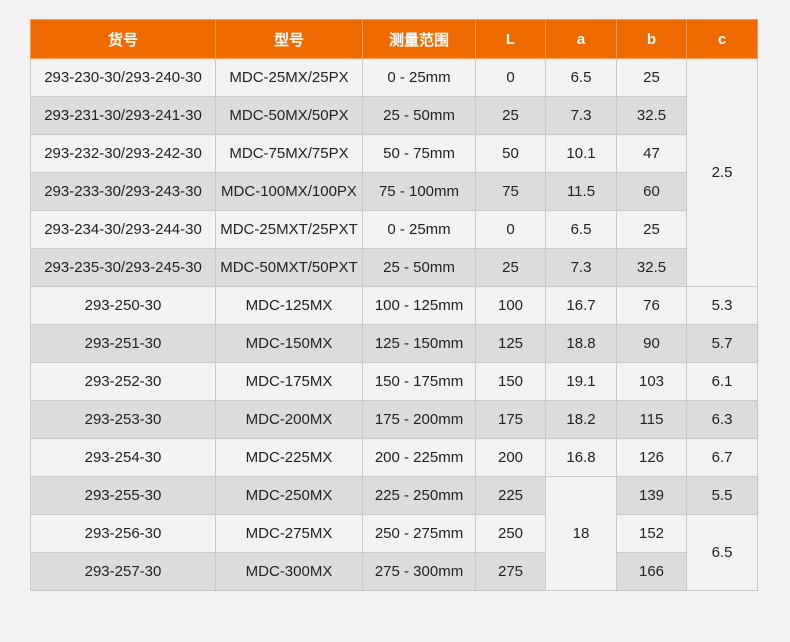 This screenshot has width=790, height=642. What do you see at coordinates (289, 153) in the screenshot?
I see `cell-model: MDC-75MX/75PX` at bounding box center [289, 153].